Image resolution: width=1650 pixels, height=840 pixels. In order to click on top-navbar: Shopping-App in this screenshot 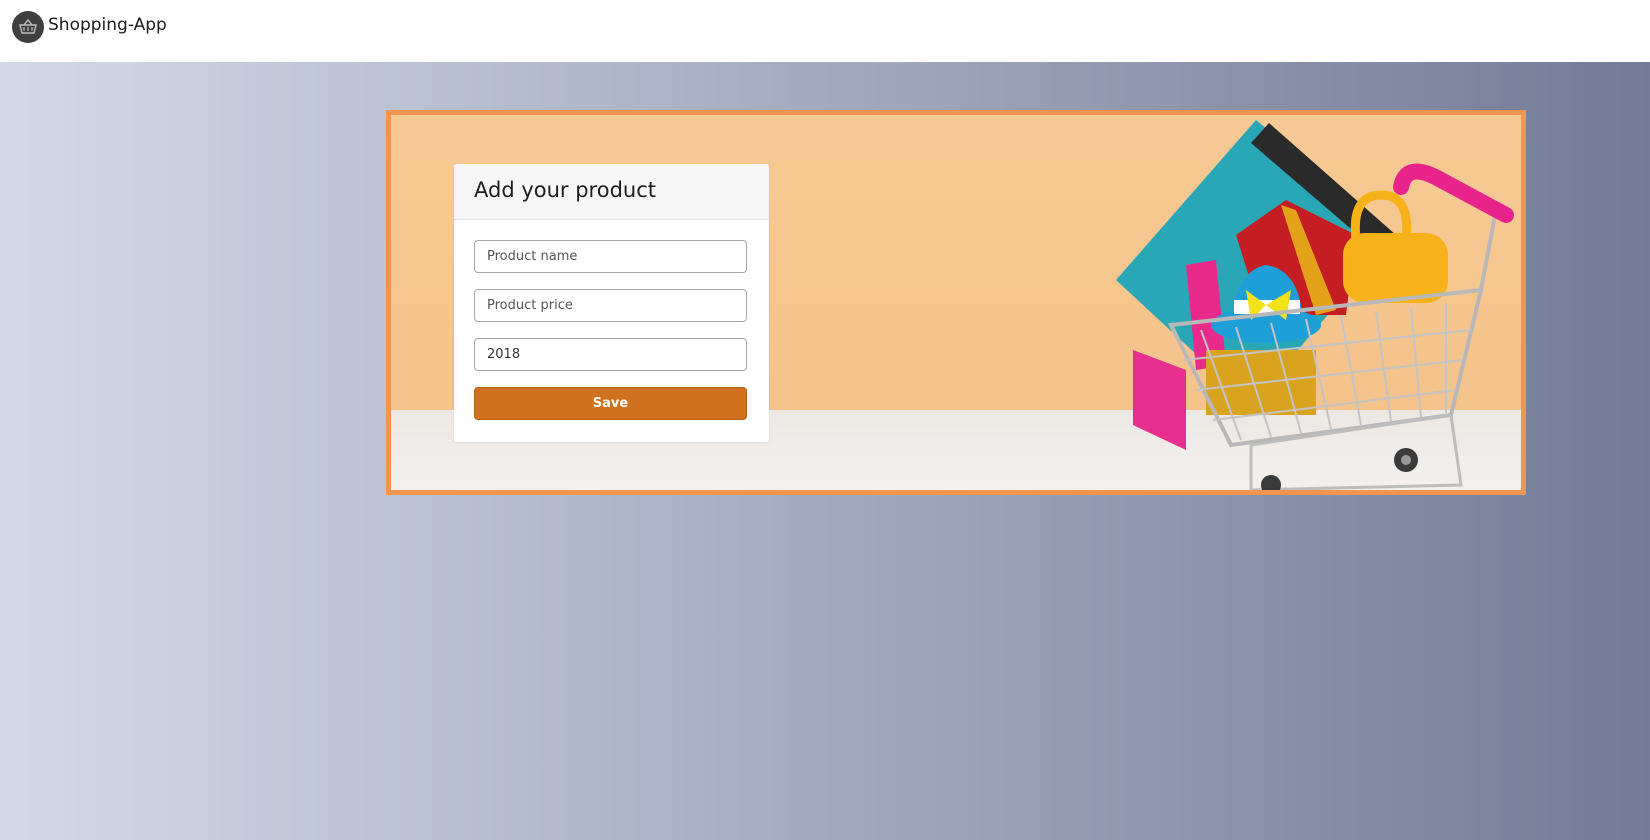, I will do `click(825, 31)`.